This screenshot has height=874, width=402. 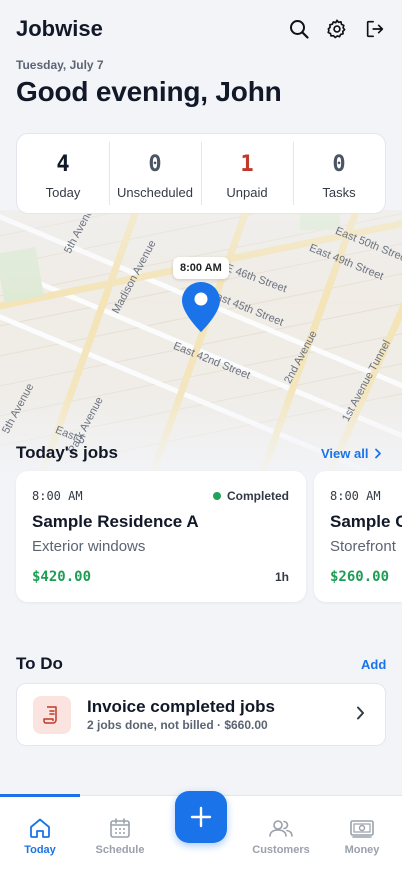 What do you see at coordinates (177, 725) in the screenshot?
I see `todo-subtitle: 2 jobs done, not billed · $660.00` at bounding box center [177, 725].